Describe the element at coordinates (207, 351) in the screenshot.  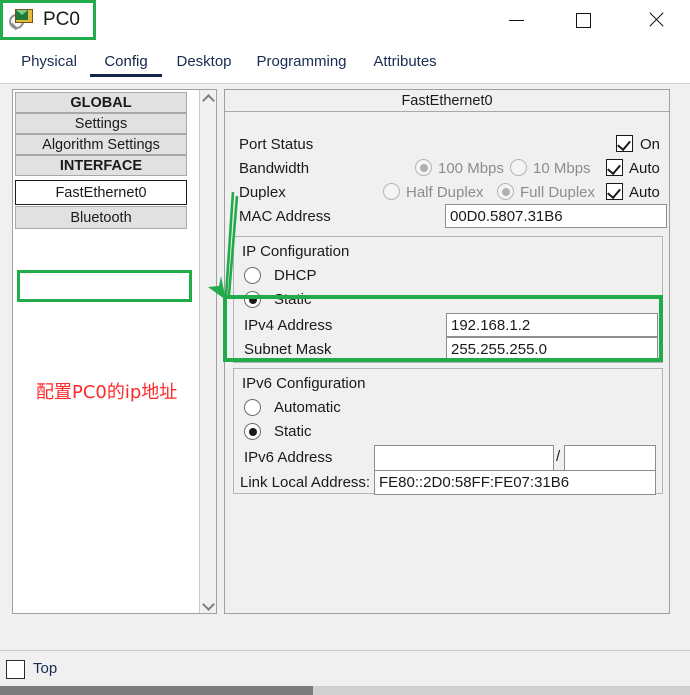
I see `sidebar-scrollbar` at that location.